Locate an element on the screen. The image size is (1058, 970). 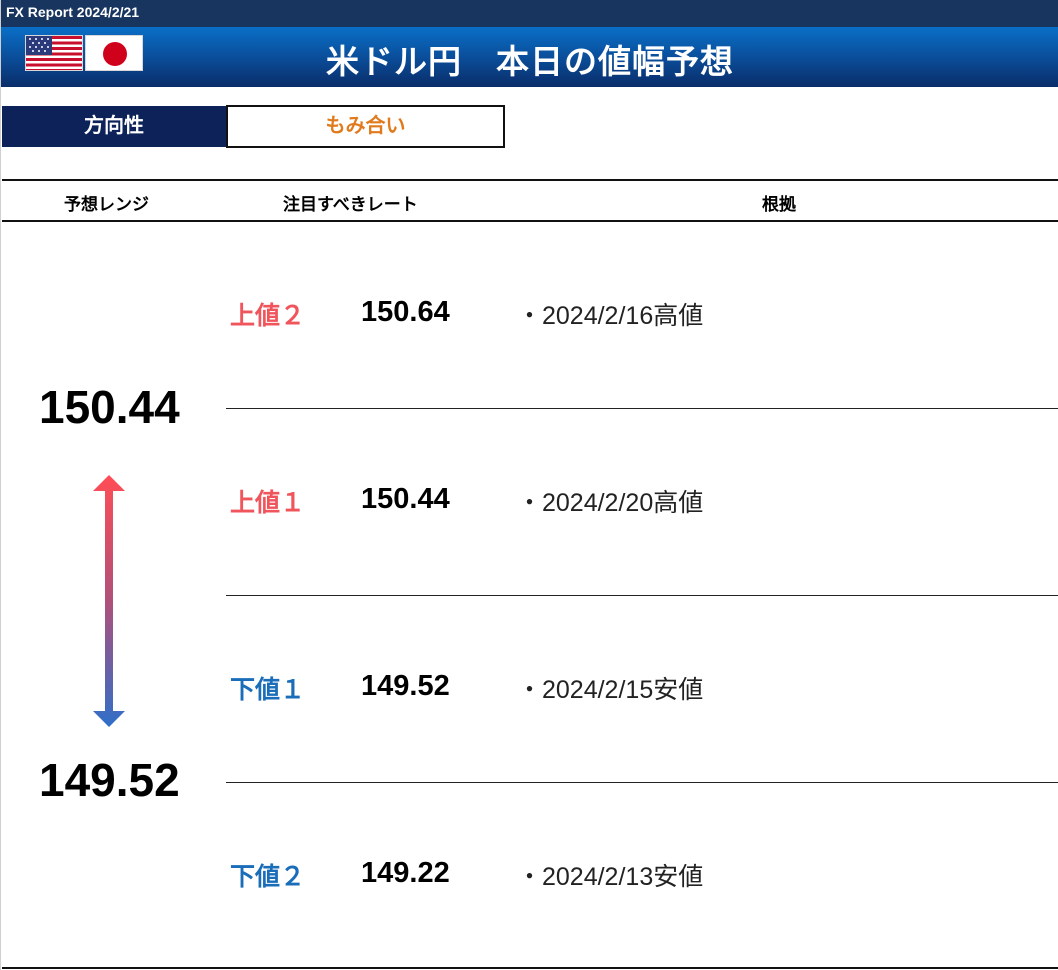
level-basis: ・2024/2/16高値 is located at coordinates (610, 316).